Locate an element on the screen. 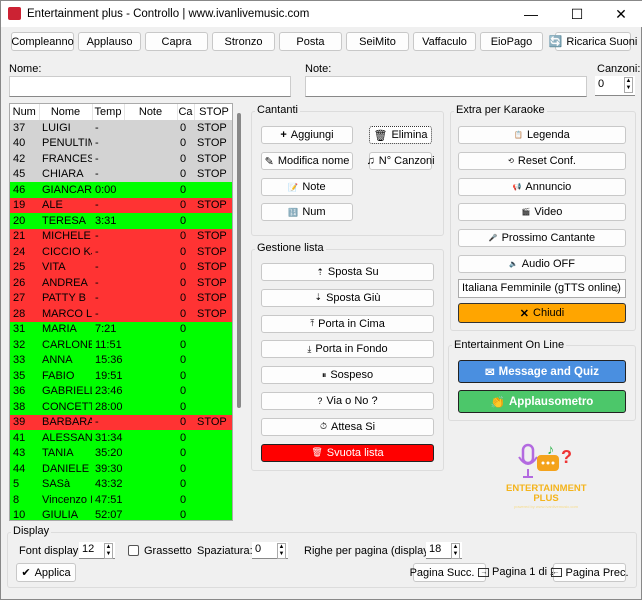 This screenshot has height=600, width=642. sposta-giu-icon: ⇣ is located at coordinates (318, 297).